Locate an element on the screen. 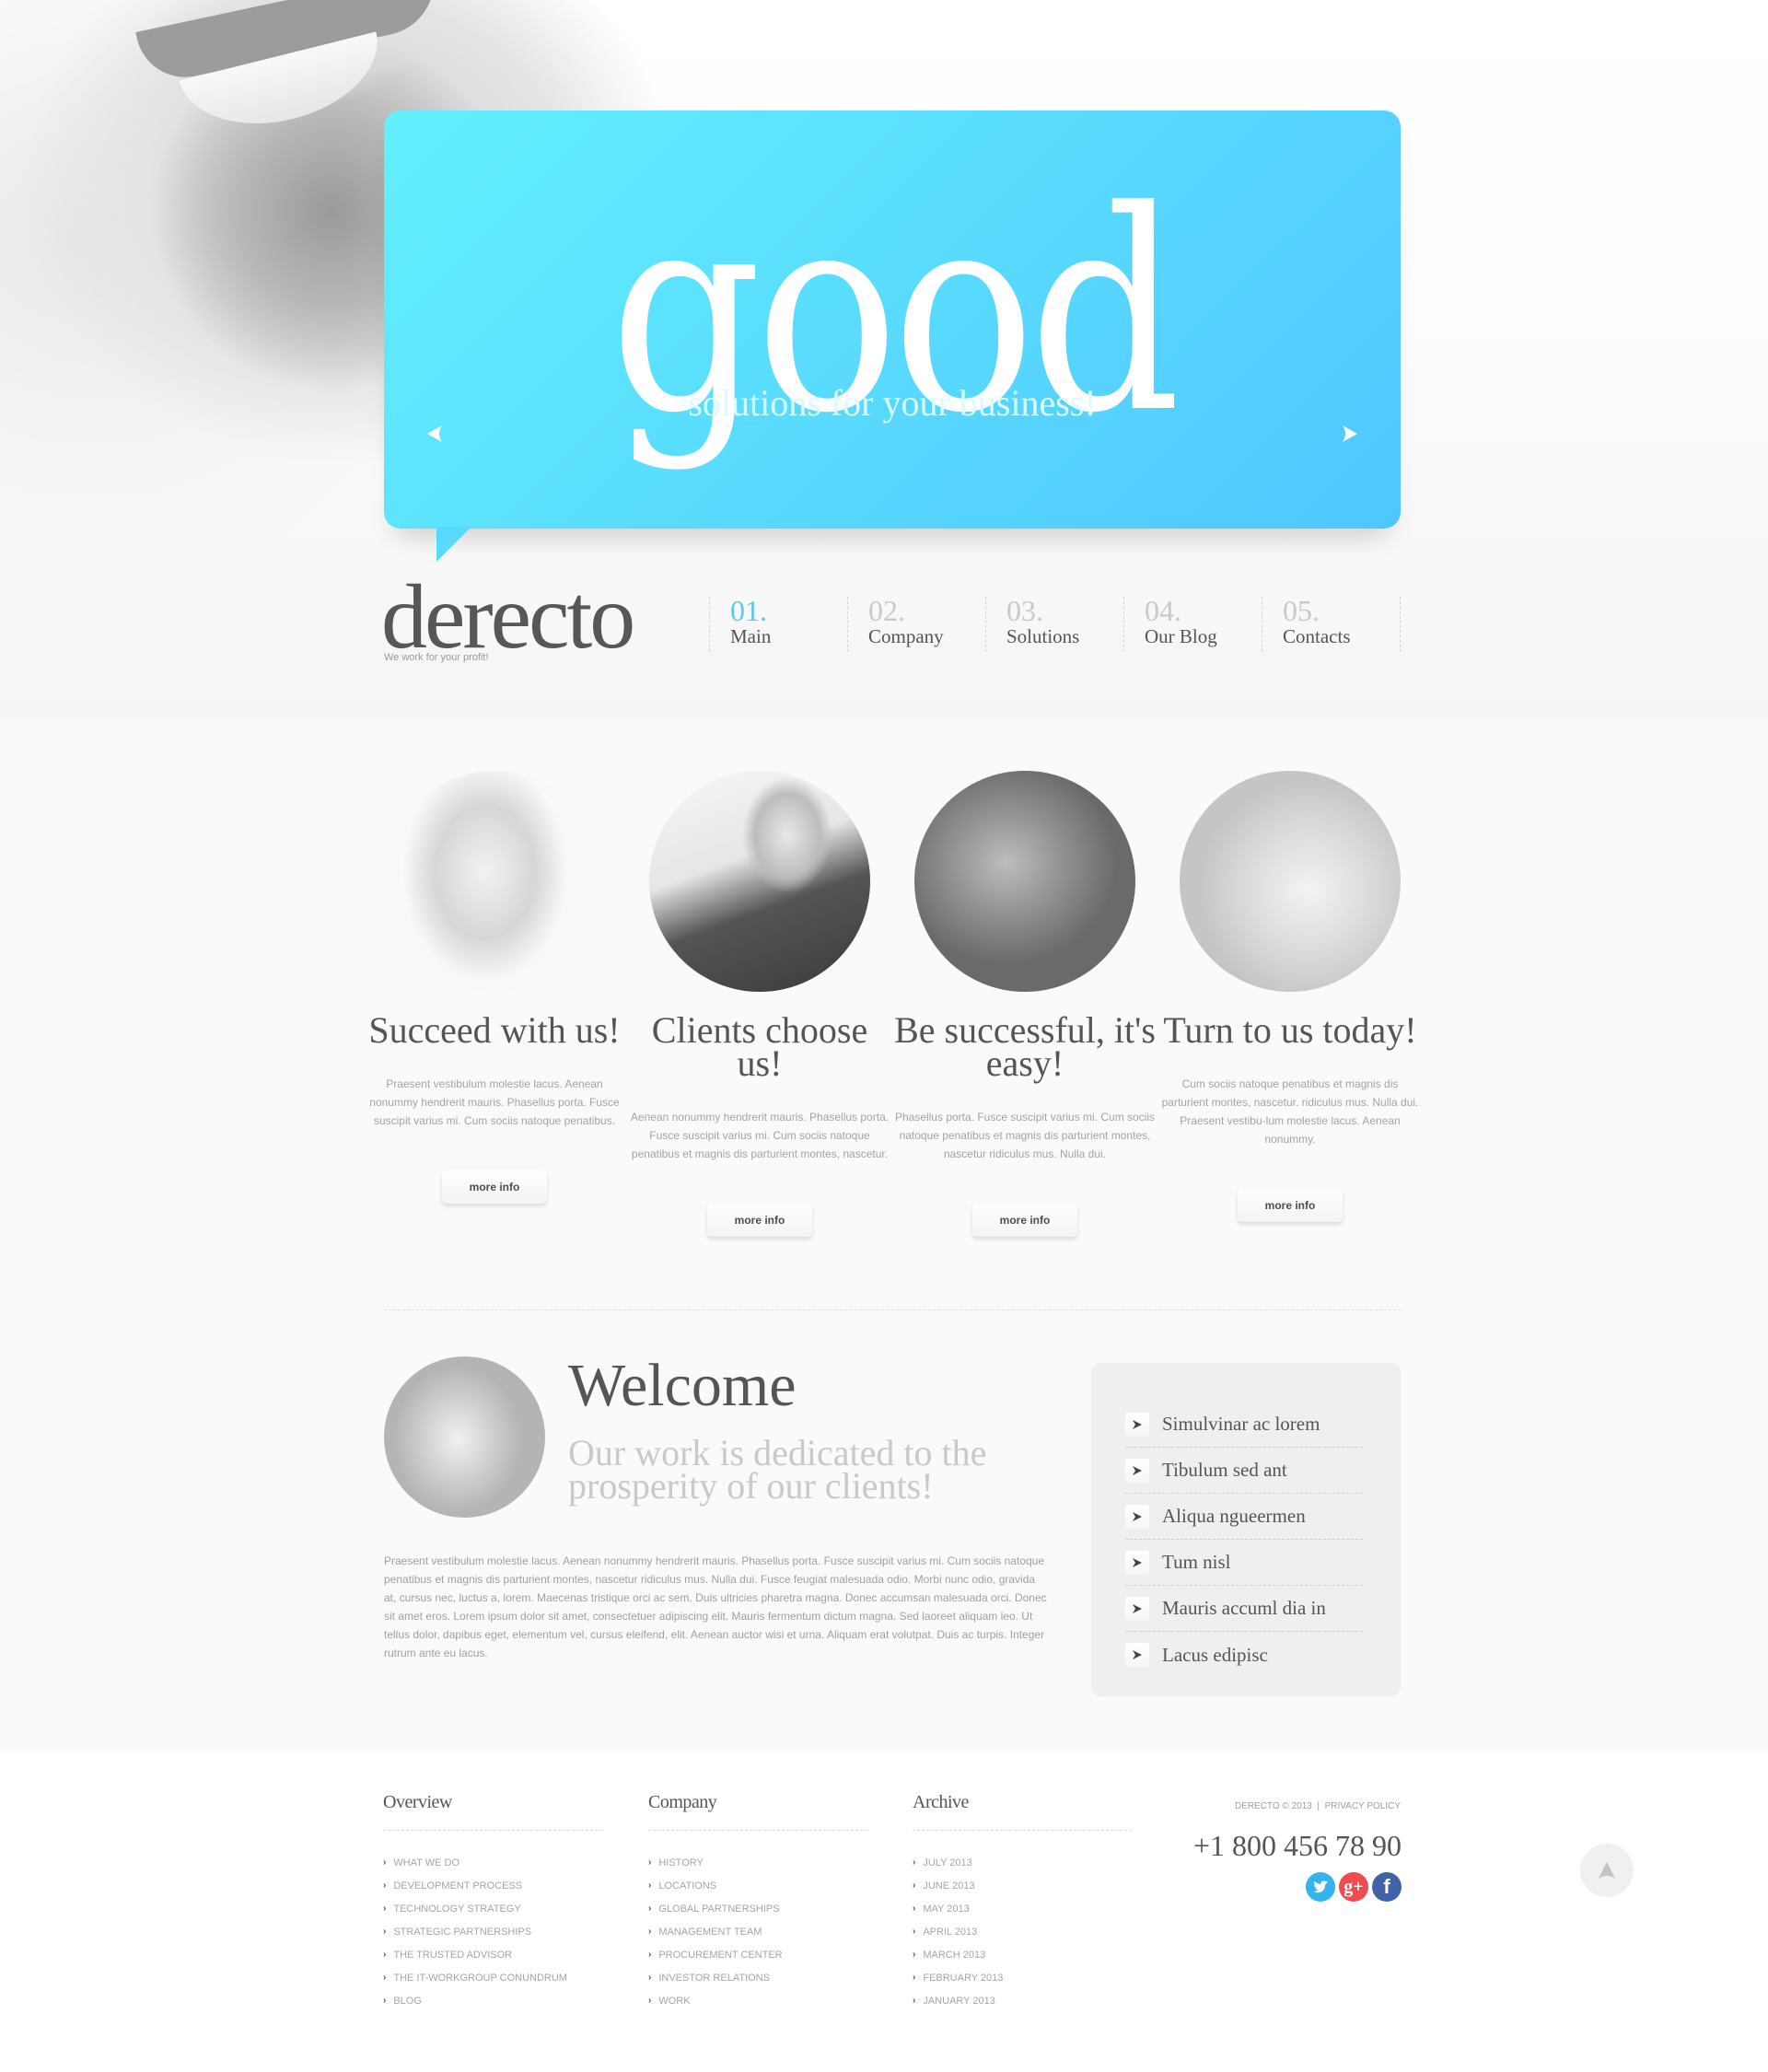 The height and width of the screenshot is (2072, 1768). scroll-to-top-button is located at coordinates (1607, 1870).